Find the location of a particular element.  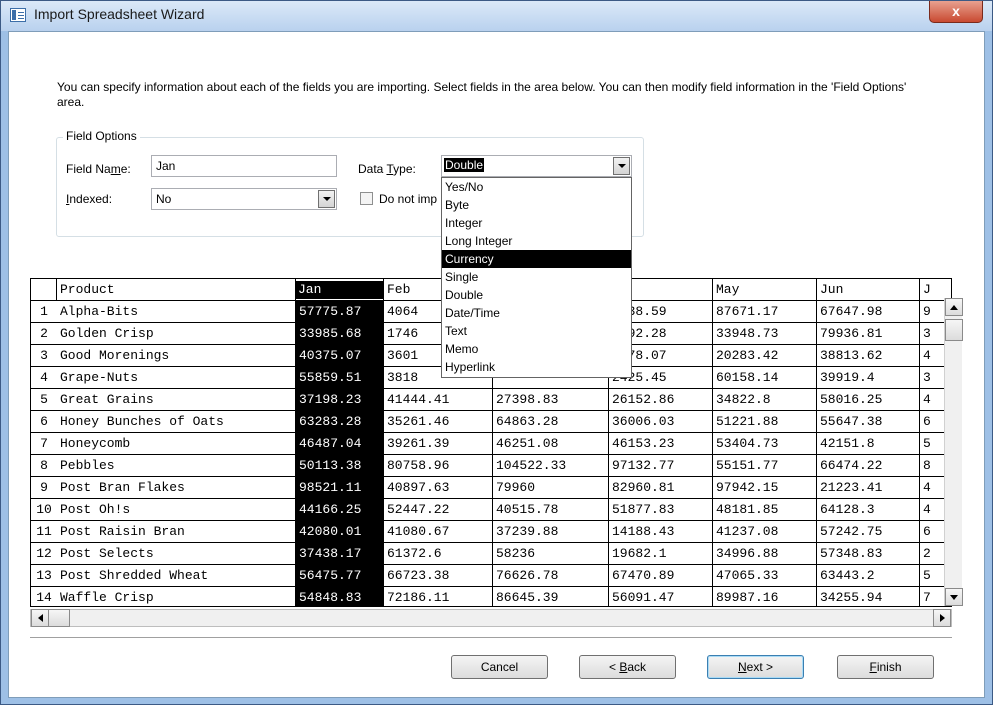

grid-cell-product: Post Bran Flakes is located at coordinates (122, 488).